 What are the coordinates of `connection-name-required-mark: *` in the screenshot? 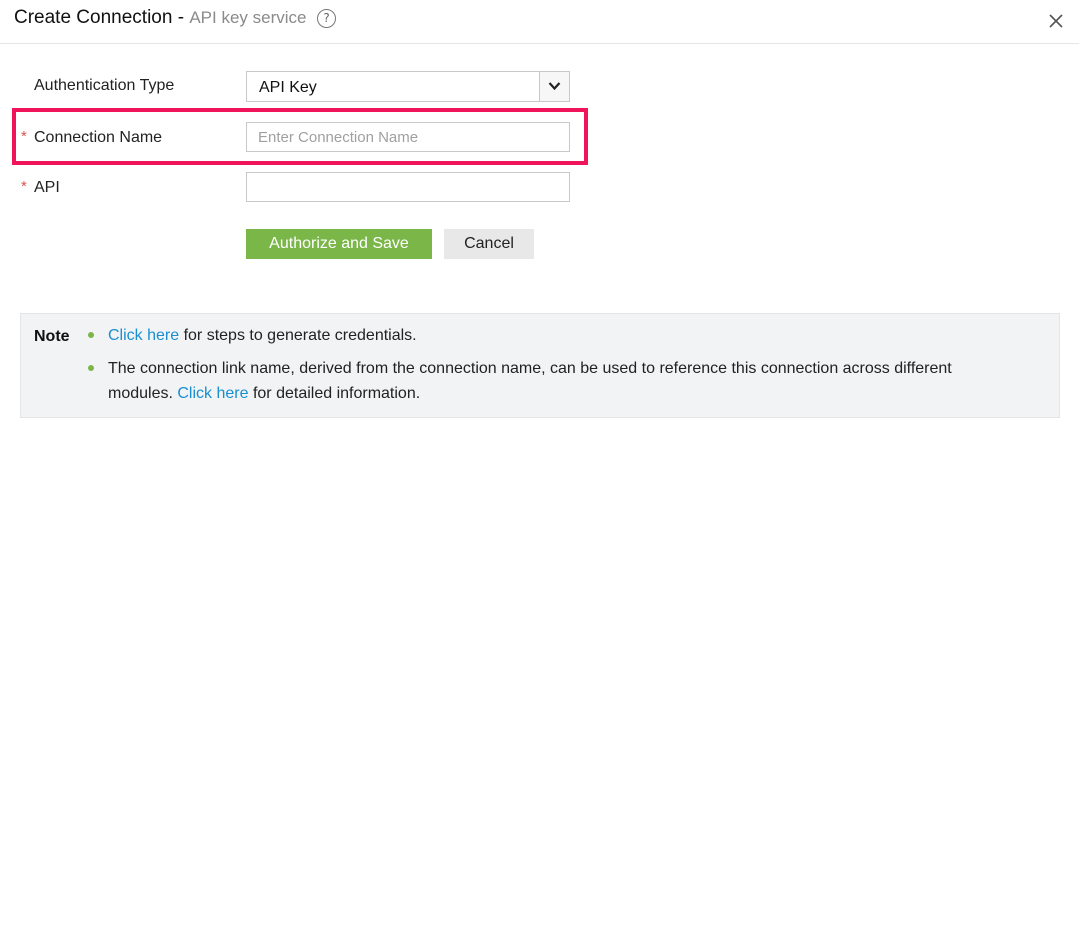 It's located at (24, 136).